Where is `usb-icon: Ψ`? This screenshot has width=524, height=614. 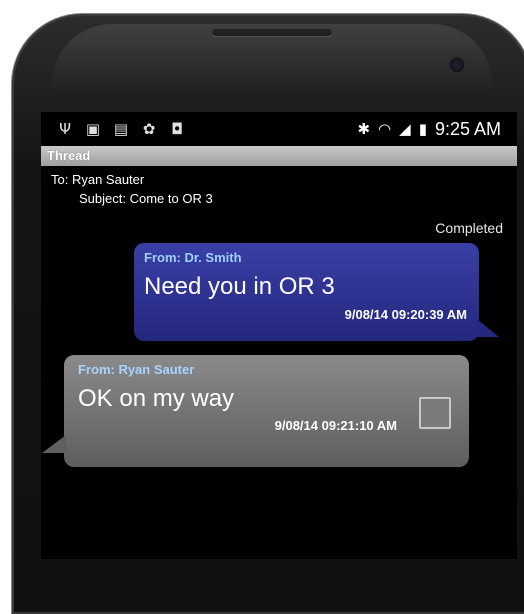 usb-icon: Ψ is located at coordinates (65, 129).